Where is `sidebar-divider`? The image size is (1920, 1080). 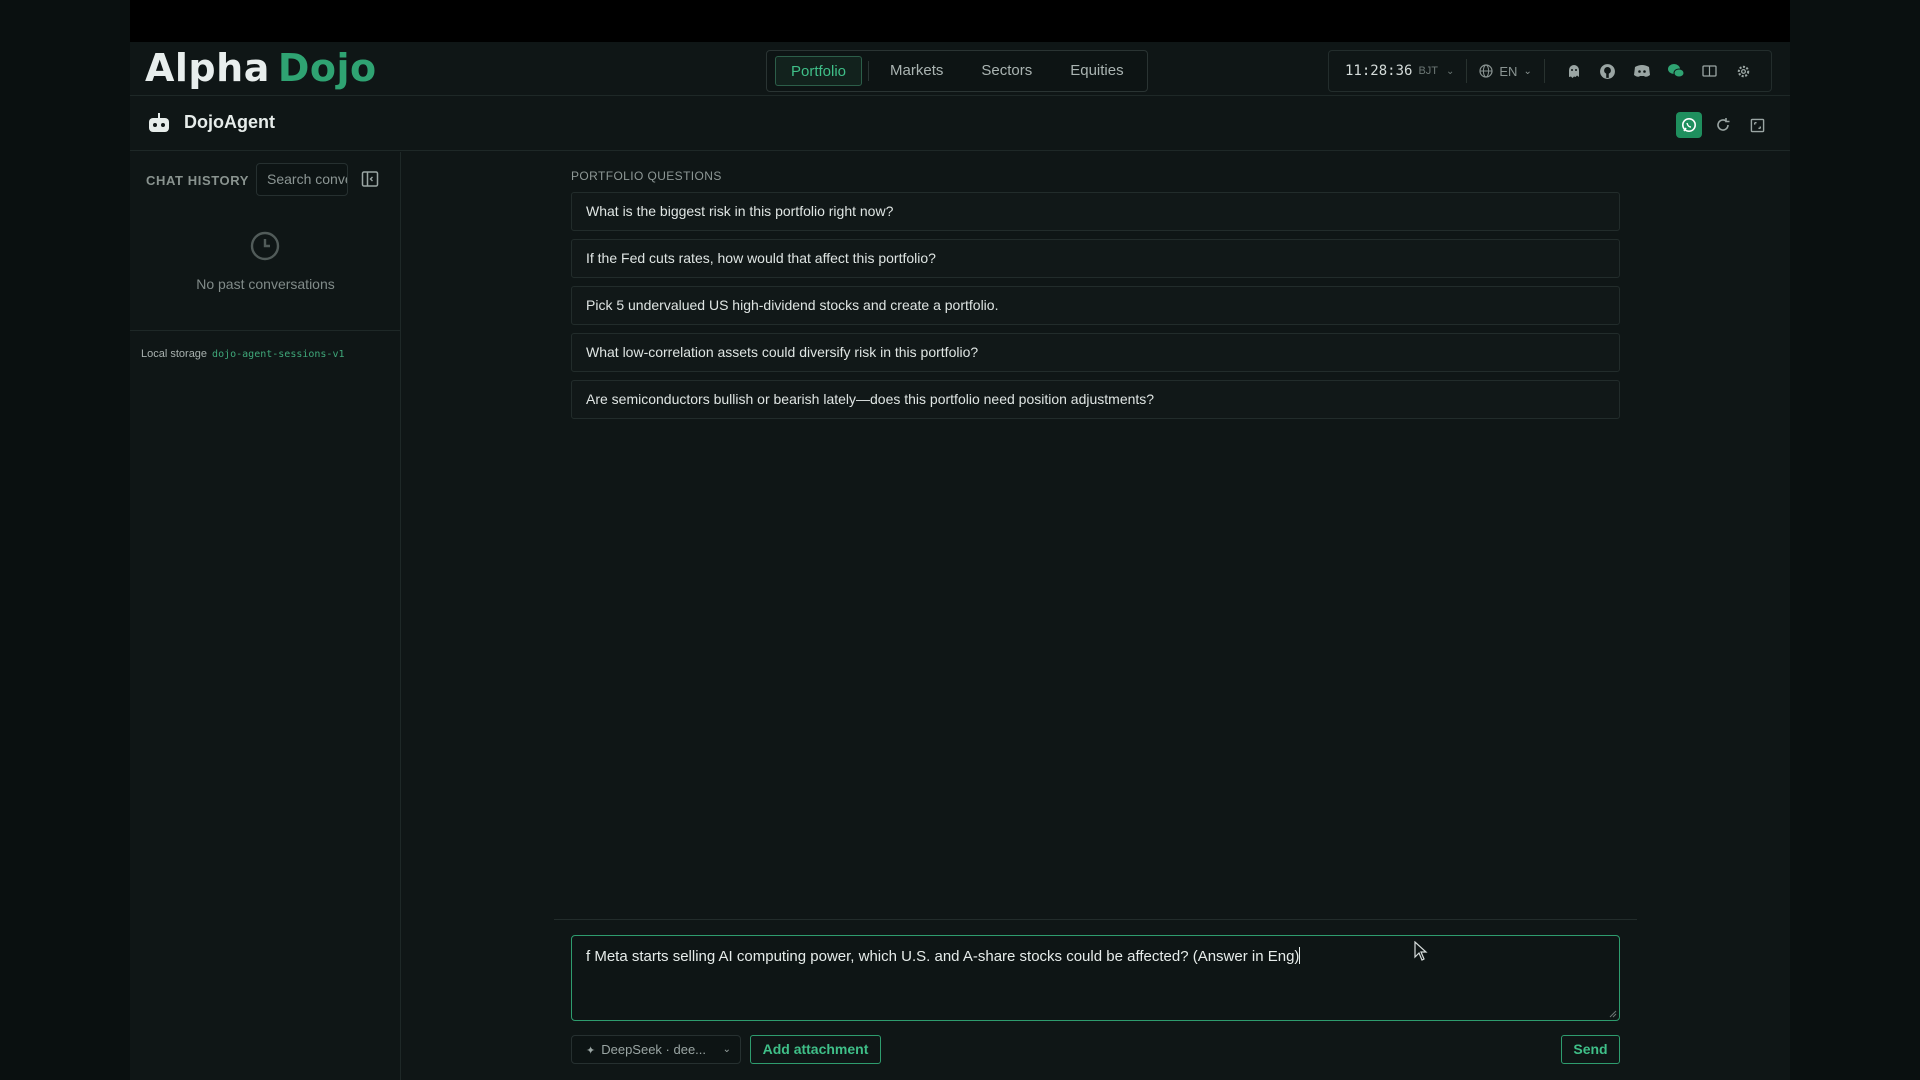
sidebar-divider is located at coordinates (265, 330).